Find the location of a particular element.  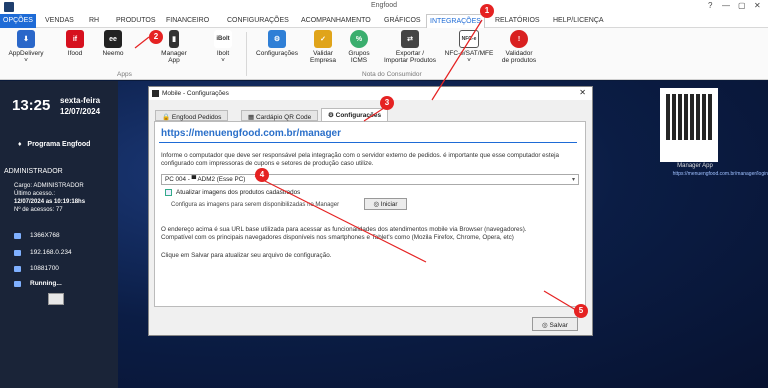

step-marker-2: 2 is located at coordinates (156, 37).